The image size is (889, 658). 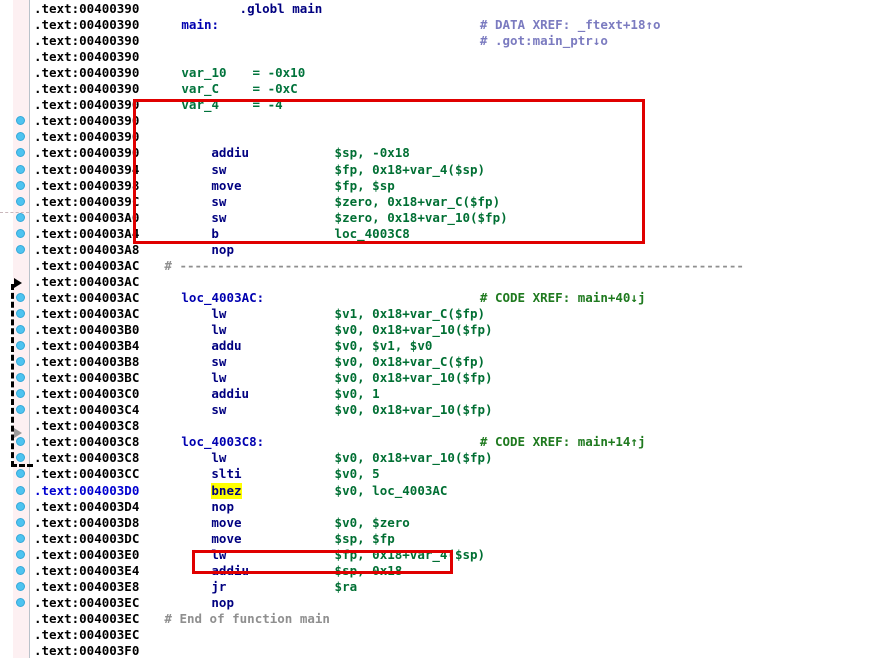 I want to click on instruction-operands: $v0, 5, so click(x=357, y=474).